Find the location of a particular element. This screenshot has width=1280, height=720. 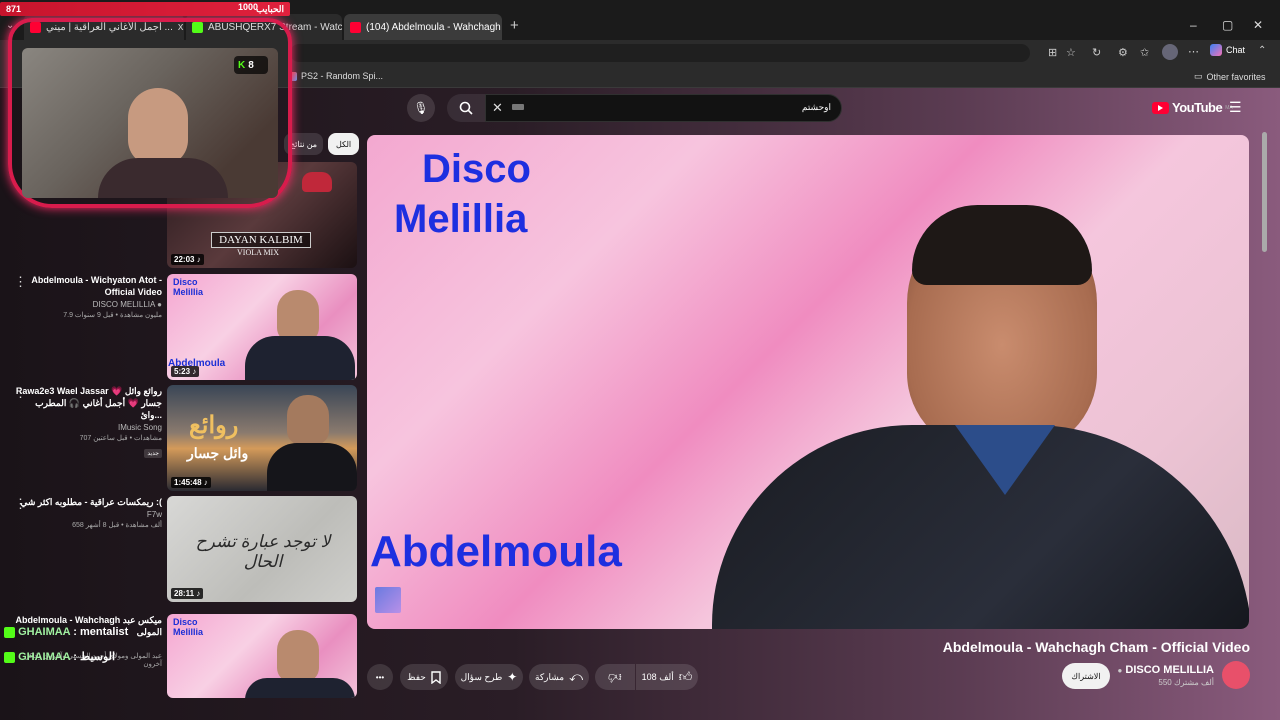

duration-badge: 22:03 ♪ is located at coordinates (187, 259).